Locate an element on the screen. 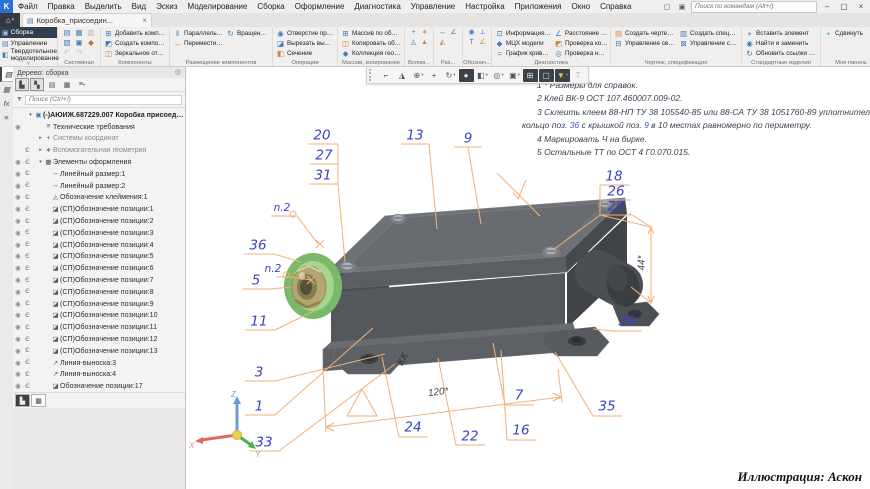 Image resolution: width=870 pixels, height=489 pixels. ribbon-button: ◆ Коллекция геометрии is located at coordinates (371, 54).